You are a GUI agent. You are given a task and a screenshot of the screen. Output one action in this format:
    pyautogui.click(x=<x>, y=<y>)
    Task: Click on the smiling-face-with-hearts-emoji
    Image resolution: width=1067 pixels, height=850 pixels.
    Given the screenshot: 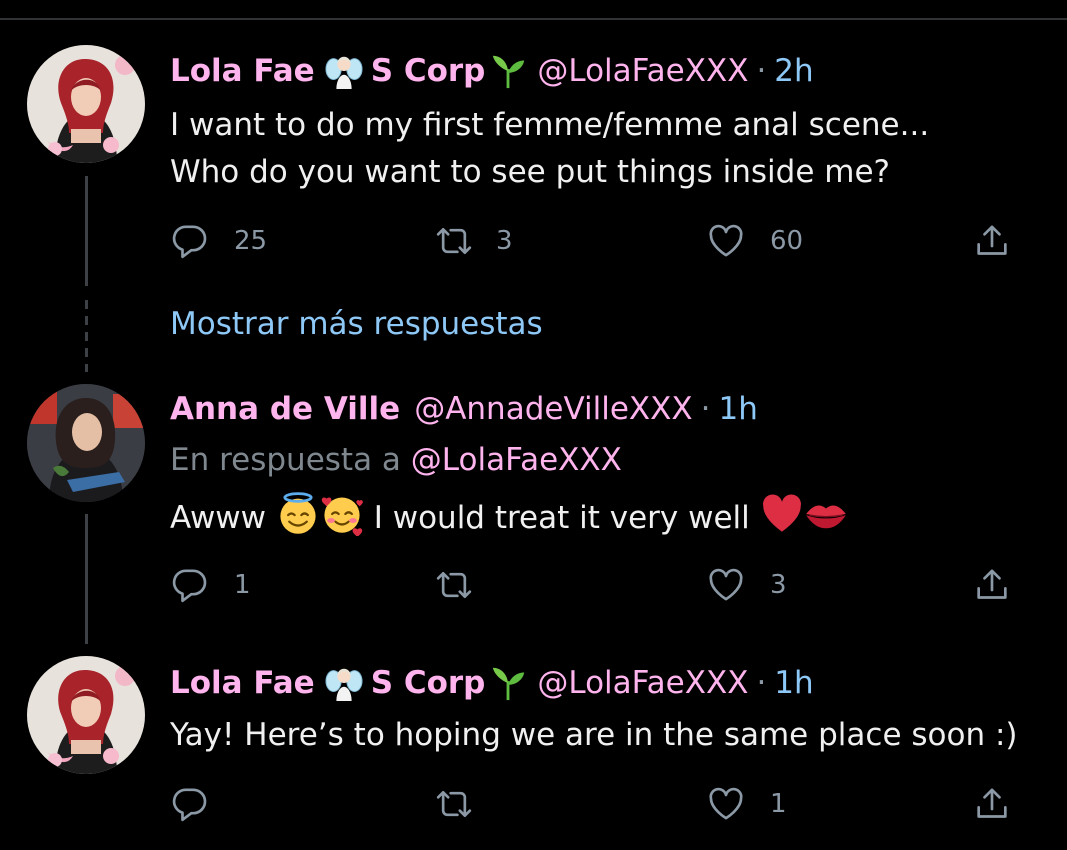 What is the action you would take?
    pyautogui.click(x=342, y=514)
    